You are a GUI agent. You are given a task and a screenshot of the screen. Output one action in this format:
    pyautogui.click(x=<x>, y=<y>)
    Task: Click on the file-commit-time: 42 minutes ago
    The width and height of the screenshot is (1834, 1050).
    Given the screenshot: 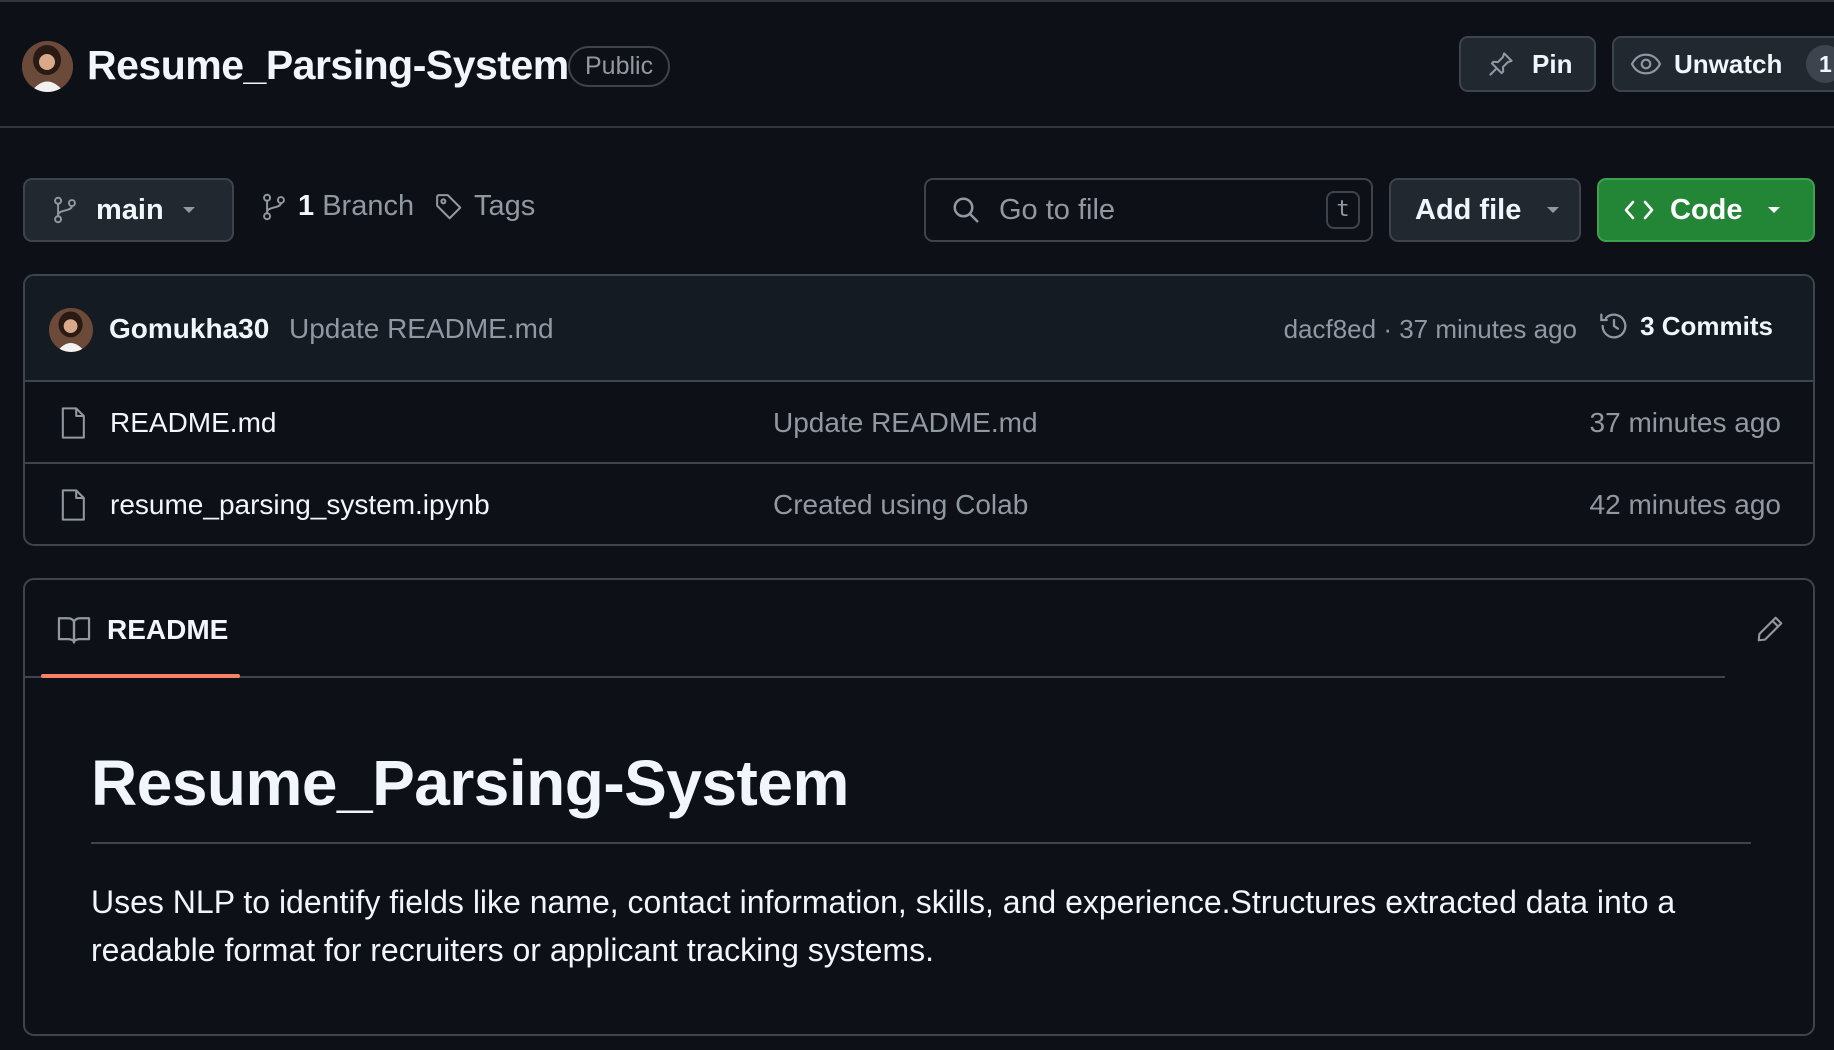 What is the action you would take?
    pyautogui.click(x=1685, y=504)
    